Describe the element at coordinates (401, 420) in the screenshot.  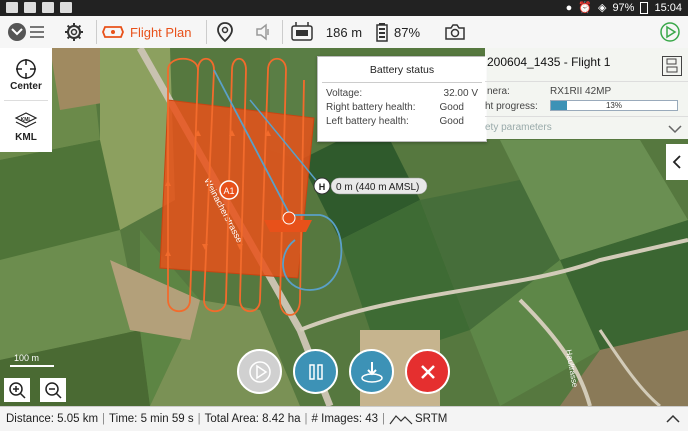
I see `terrain-icon` at that location.